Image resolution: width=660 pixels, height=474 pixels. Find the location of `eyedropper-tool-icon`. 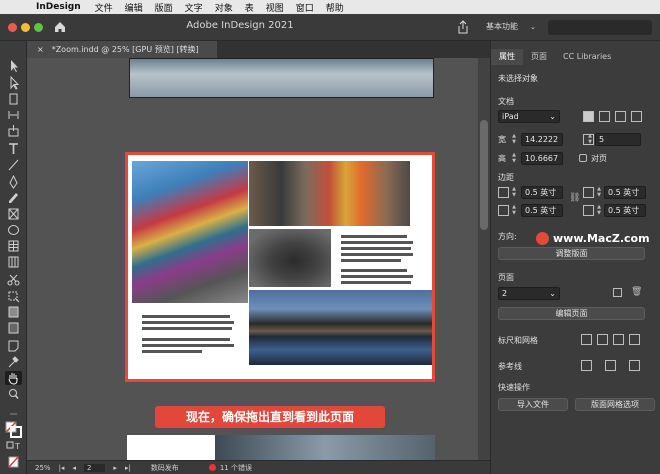

eyedropper-tool-icon is located at coordinates (13, 362).